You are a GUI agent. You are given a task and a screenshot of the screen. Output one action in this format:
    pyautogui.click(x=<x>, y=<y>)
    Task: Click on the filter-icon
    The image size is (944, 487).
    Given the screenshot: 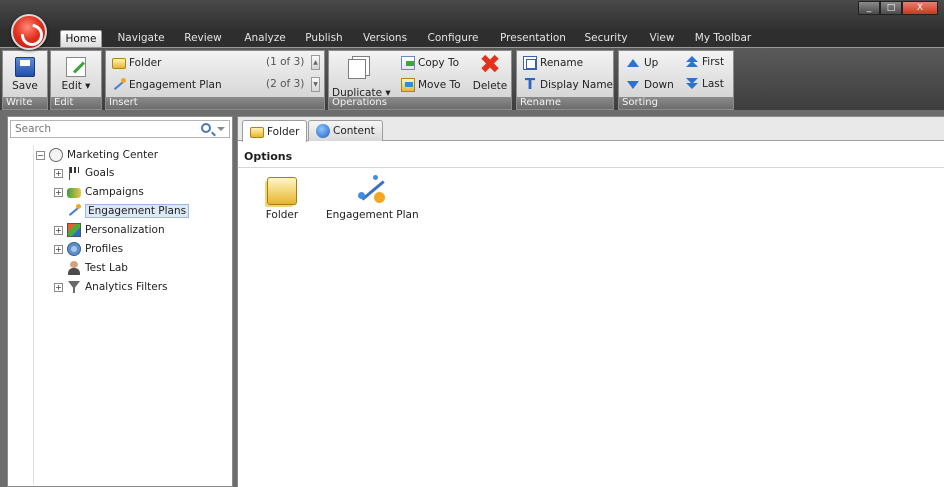 What is the action you would take?
    pyautogui.click(x=74, y=287)
    